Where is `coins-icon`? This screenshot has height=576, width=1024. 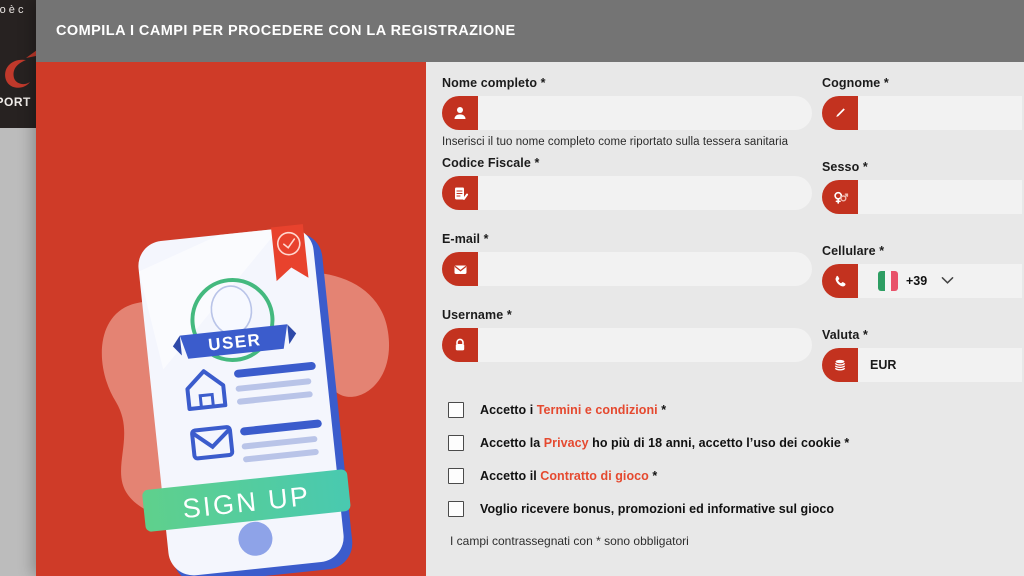
coins-icon is located at coordinates (840, 365).